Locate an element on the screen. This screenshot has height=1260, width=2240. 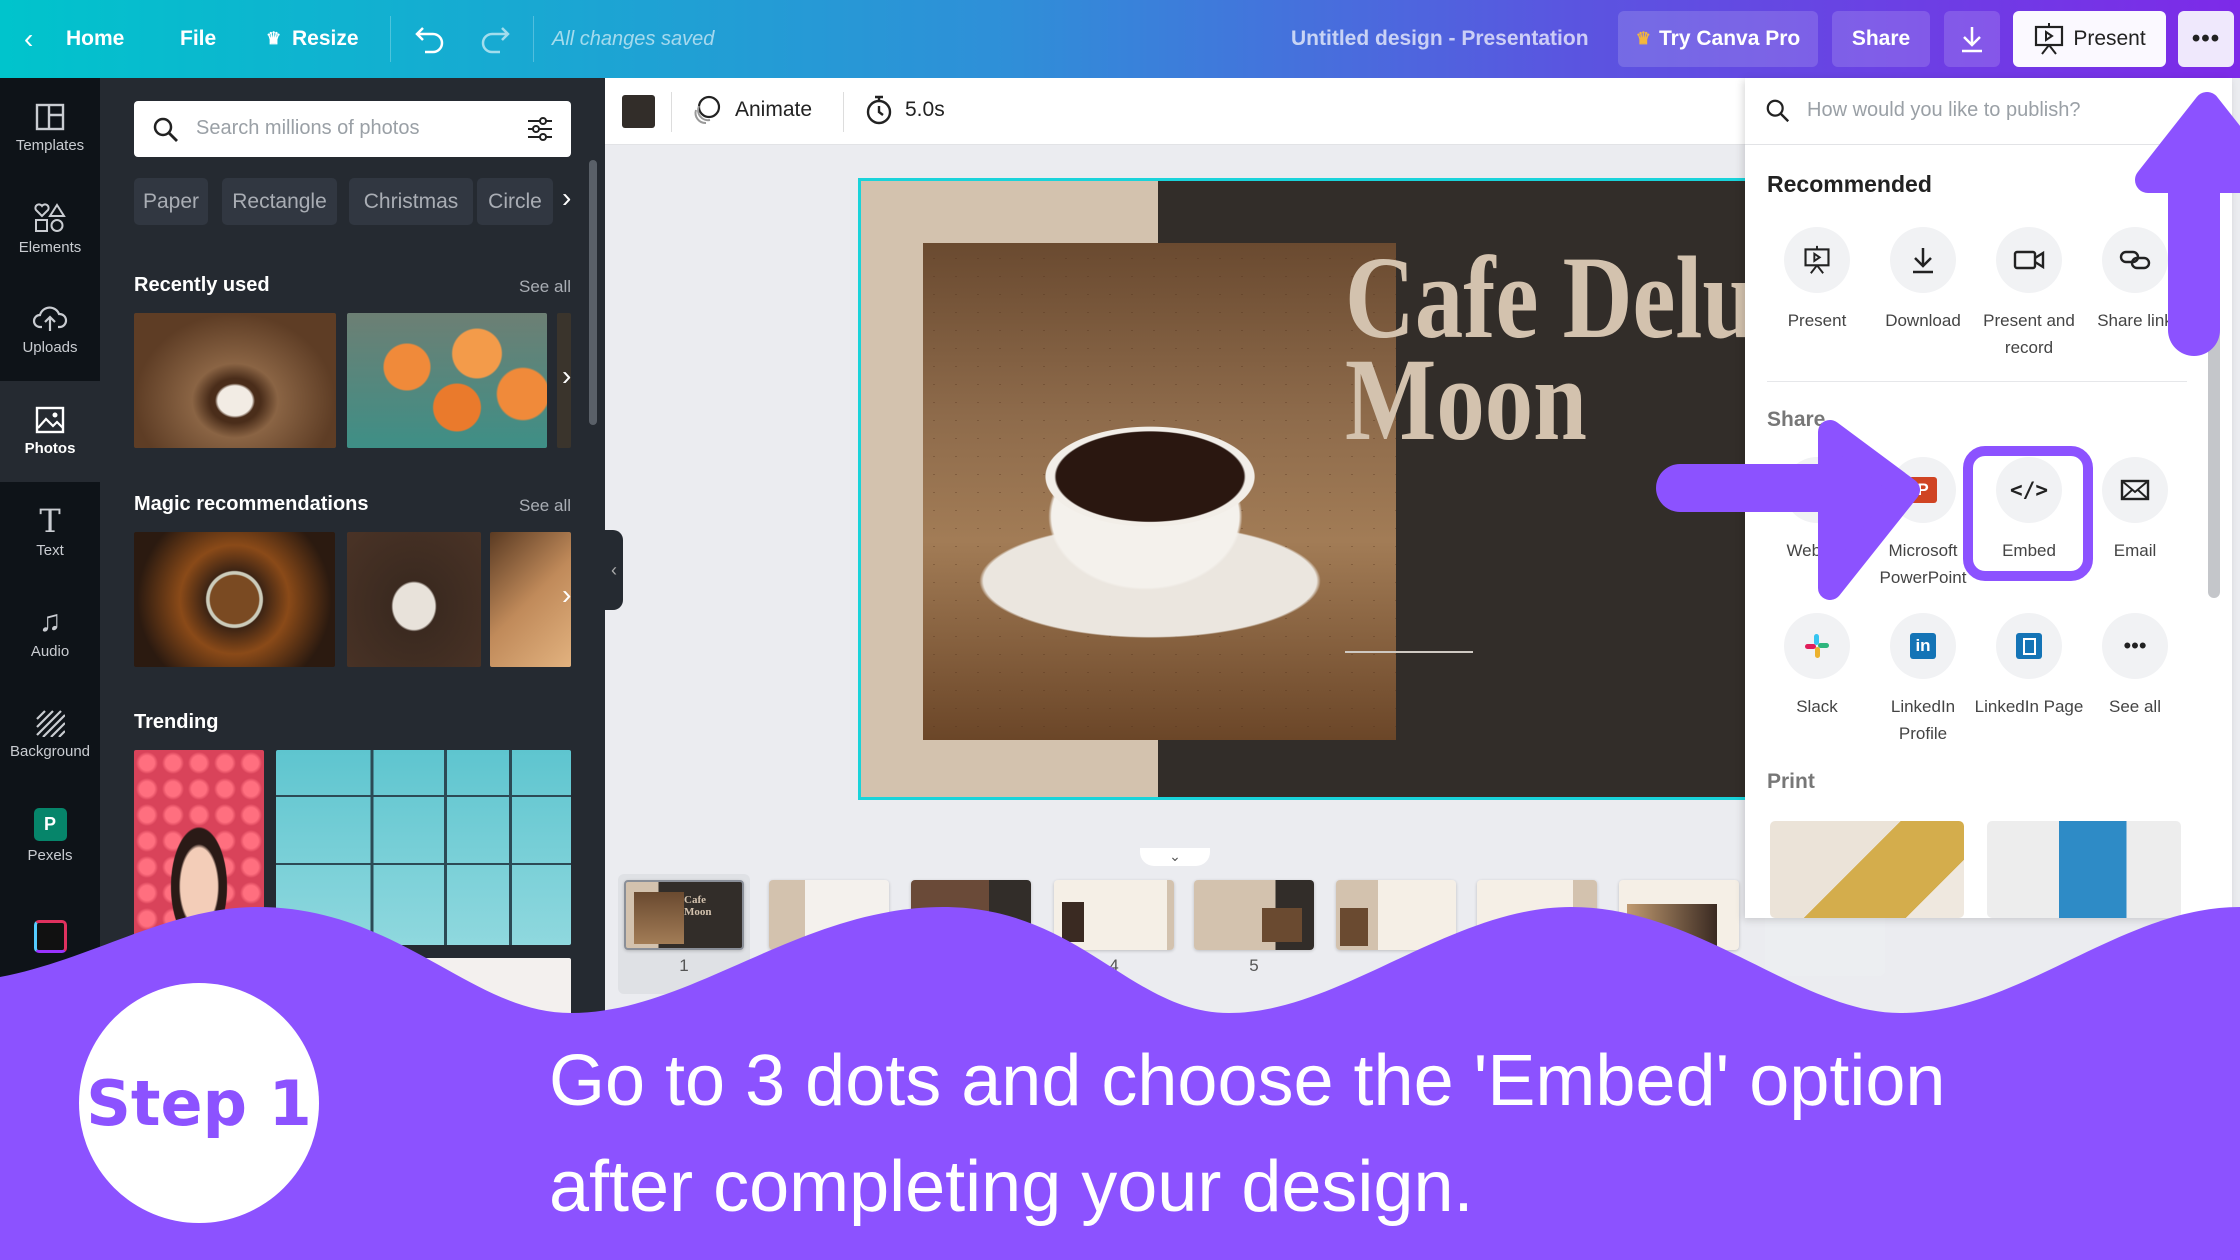
download-button is located at coordinates (1972, 39).